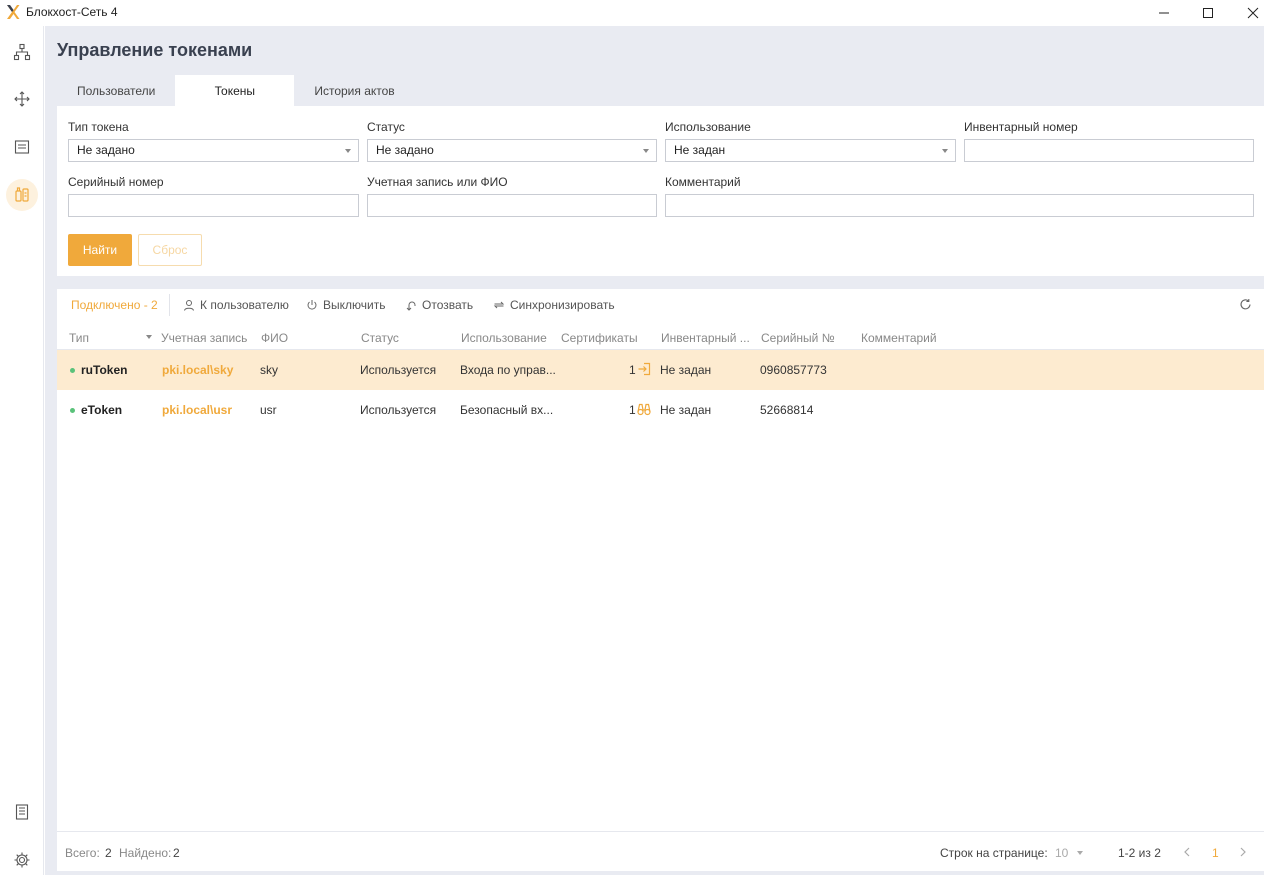  What do you see at coordinates (268, 410) in the screenshot?
I see `cell-fio: usr` at bounding box center [268, 410].